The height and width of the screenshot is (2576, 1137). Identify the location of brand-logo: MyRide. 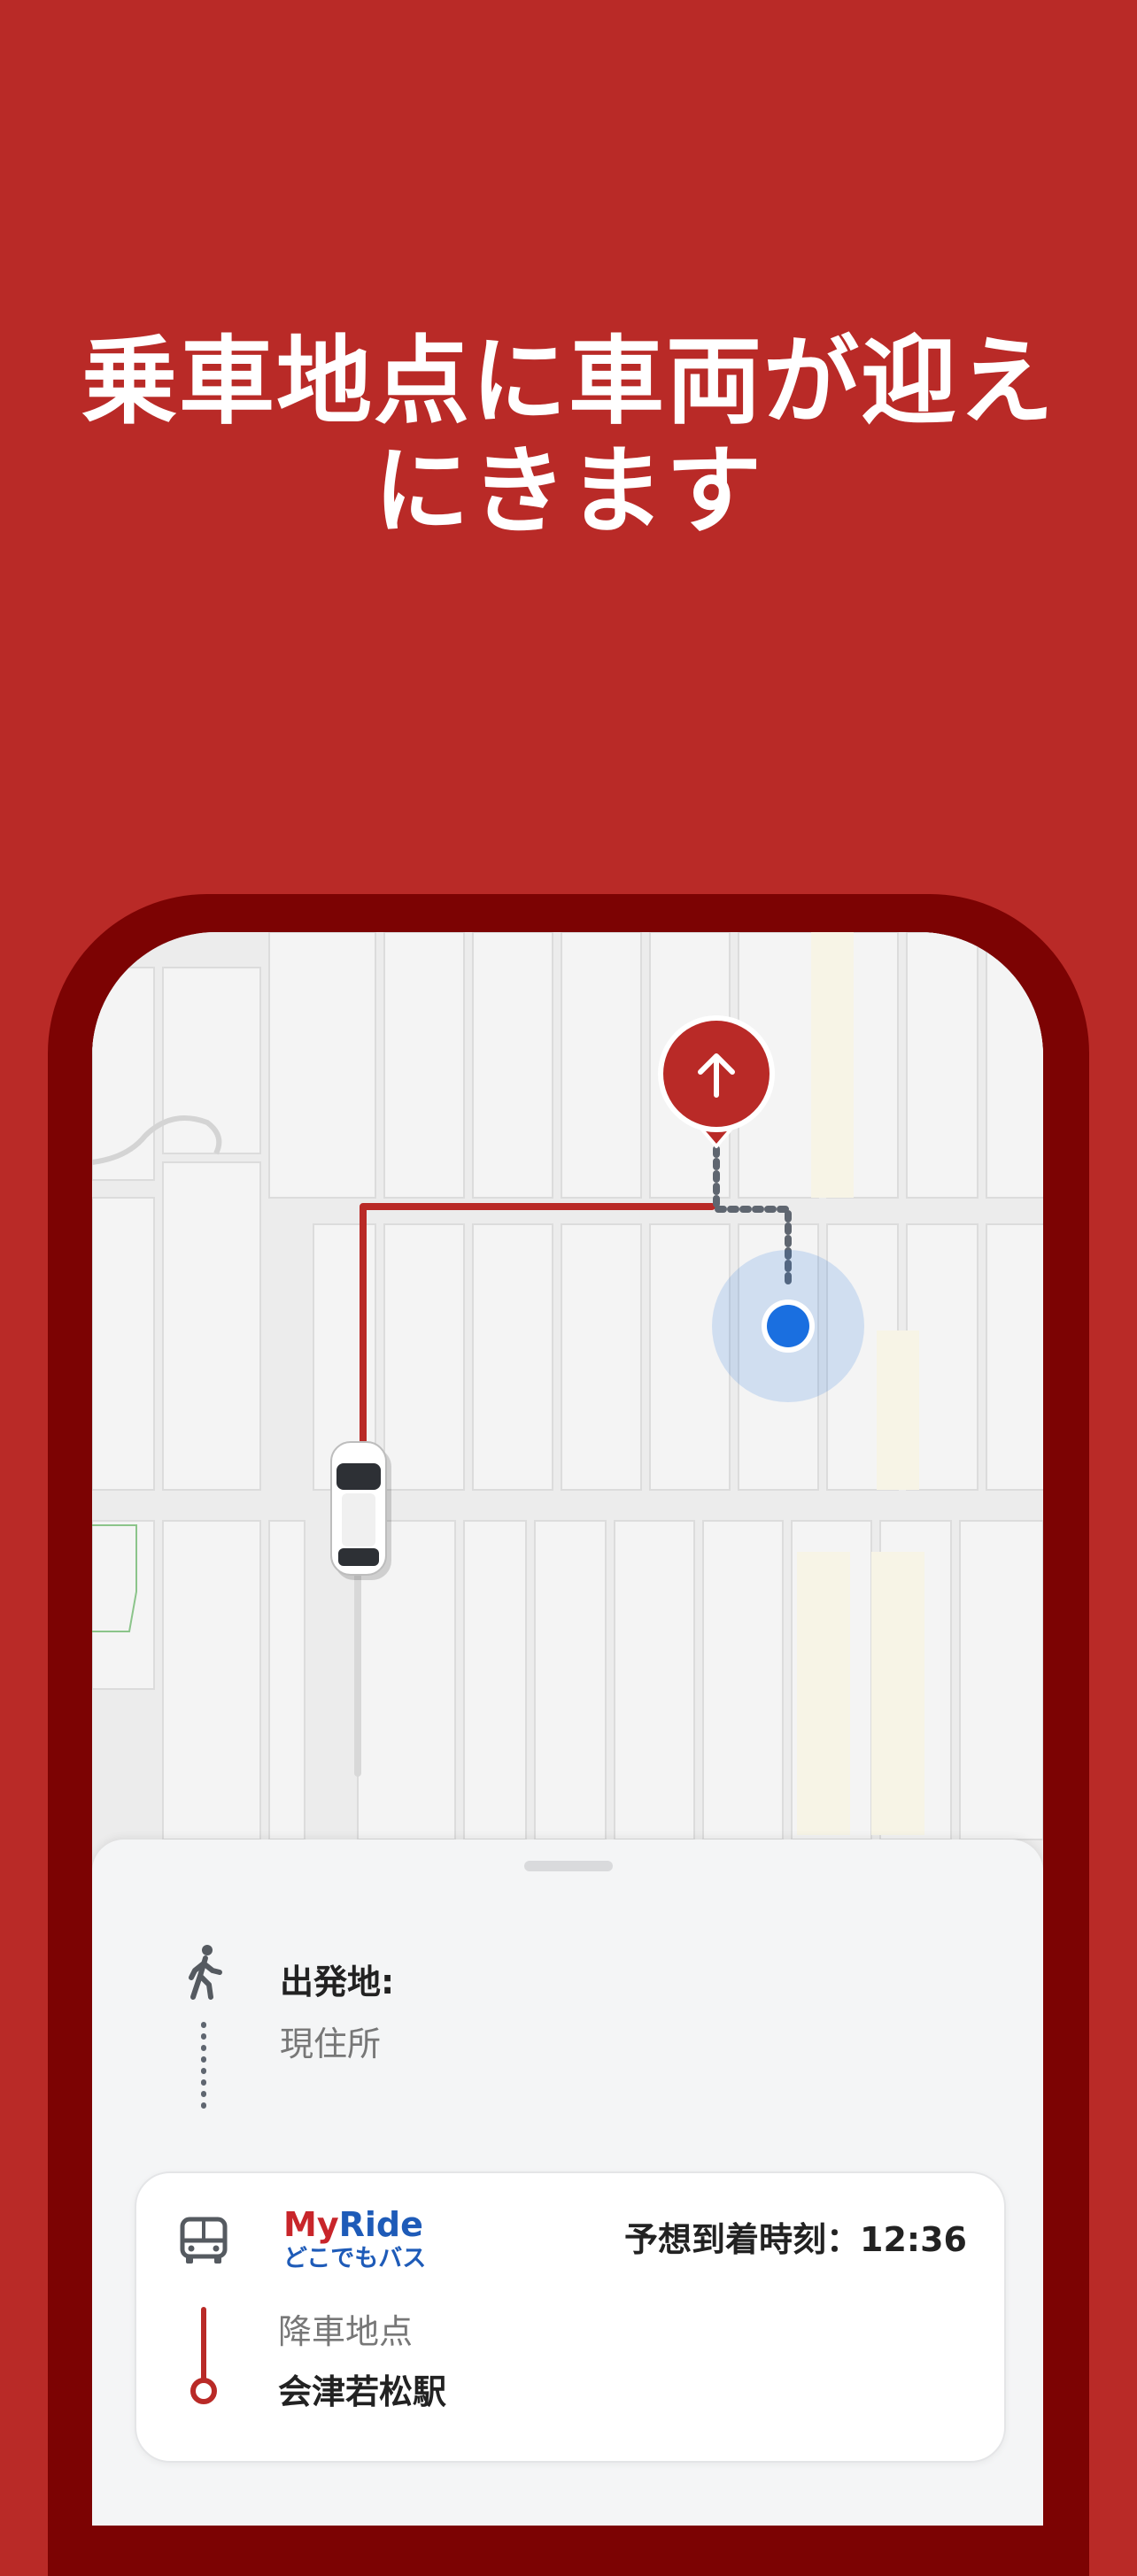
(353, 2224).